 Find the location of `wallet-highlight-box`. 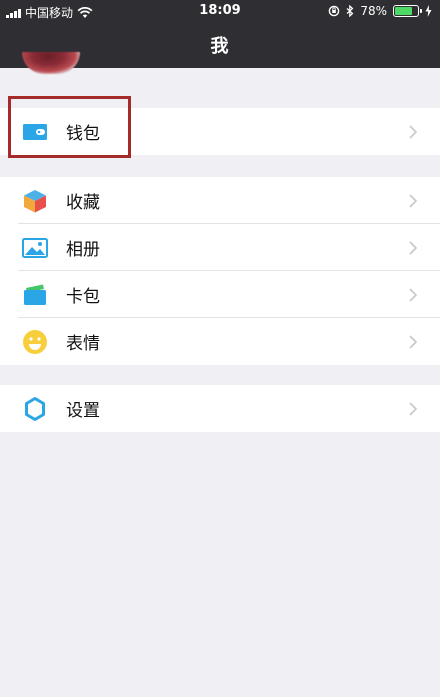

wallet-highlight-box is located at coordinates (69, 127).